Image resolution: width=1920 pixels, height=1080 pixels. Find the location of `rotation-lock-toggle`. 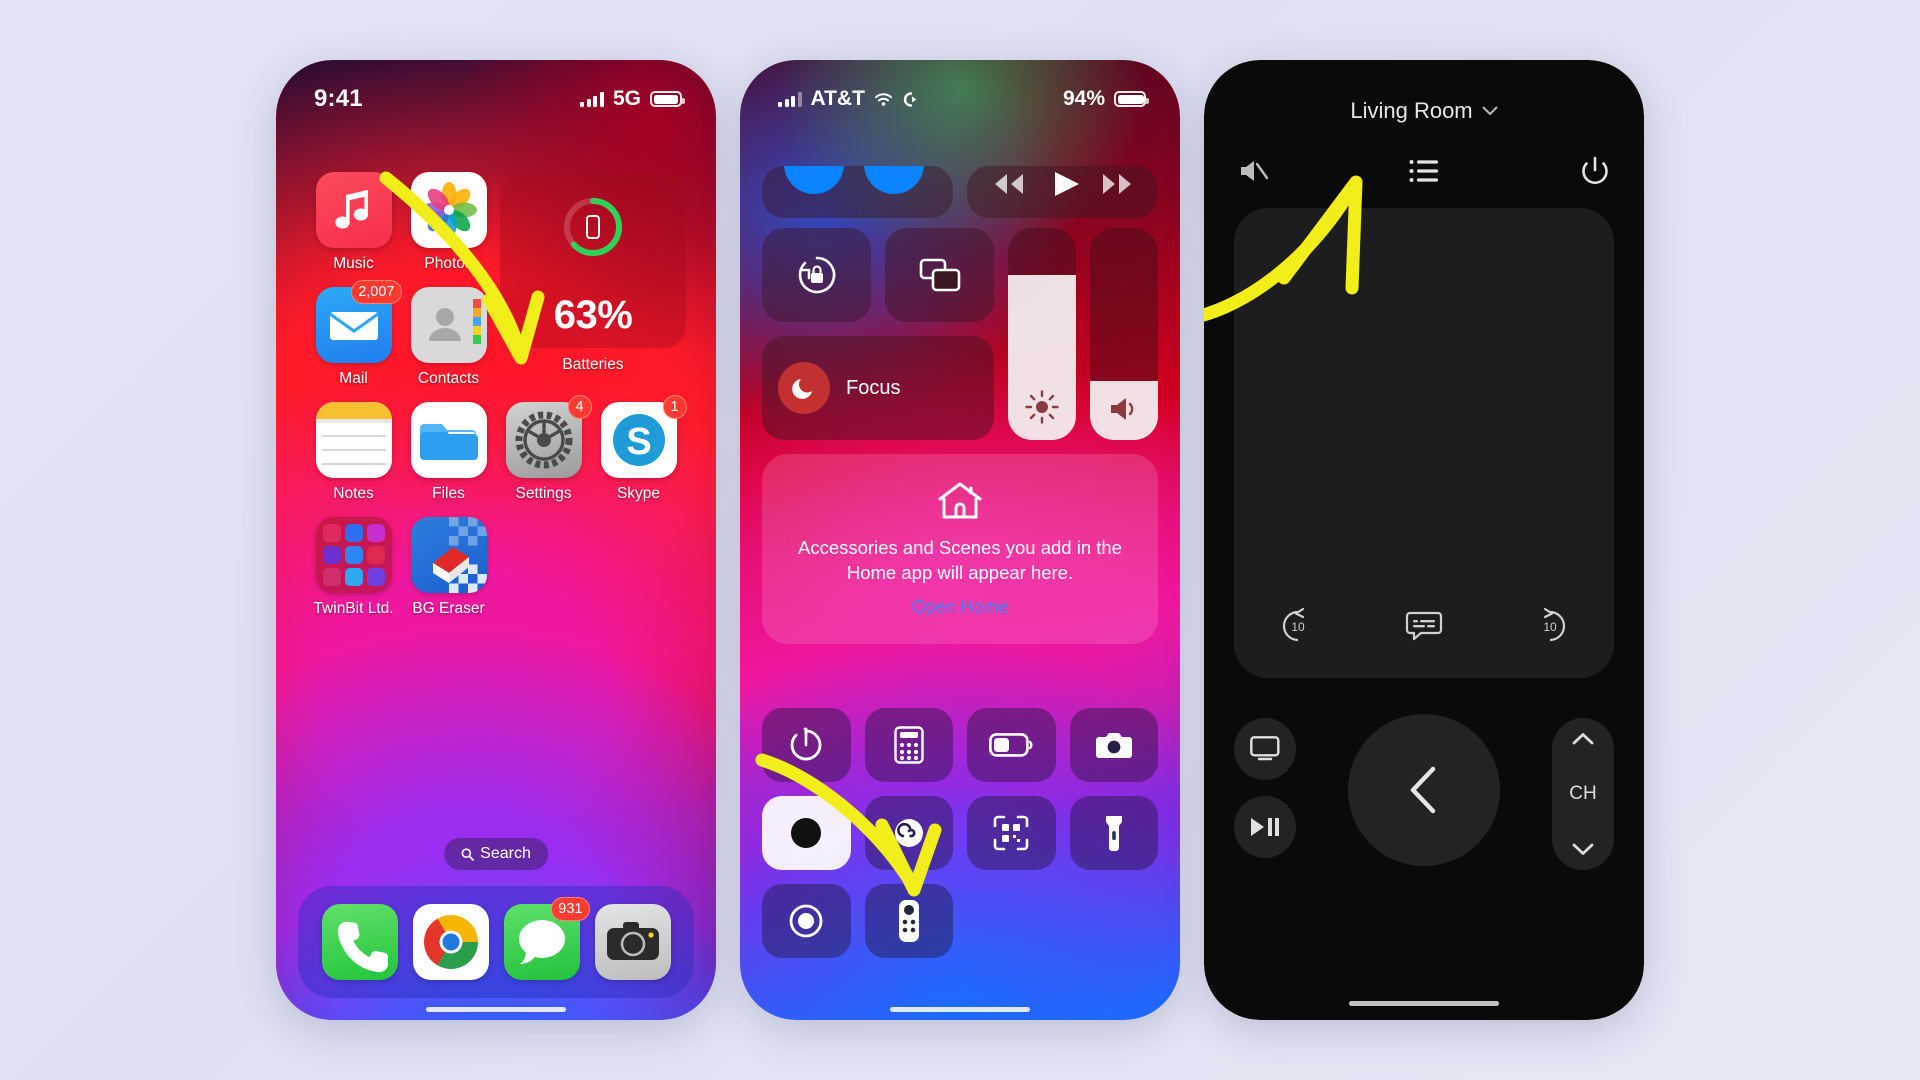

rotation-lock-toggle is located at coordinates (816, 275).